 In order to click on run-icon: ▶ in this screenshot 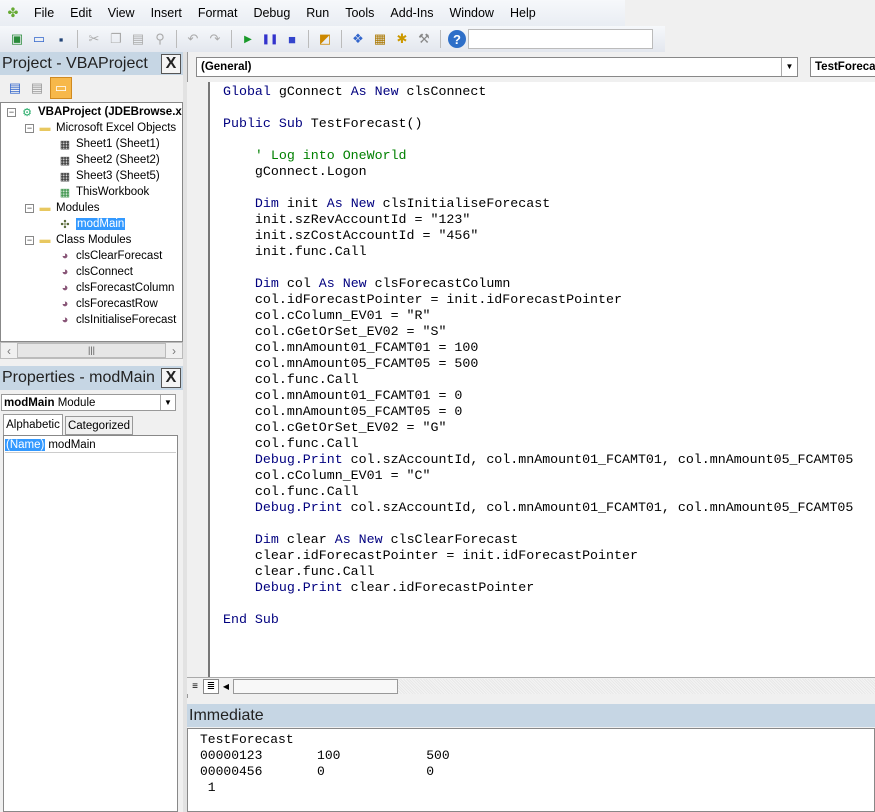, I will do `click(248, 39)`.